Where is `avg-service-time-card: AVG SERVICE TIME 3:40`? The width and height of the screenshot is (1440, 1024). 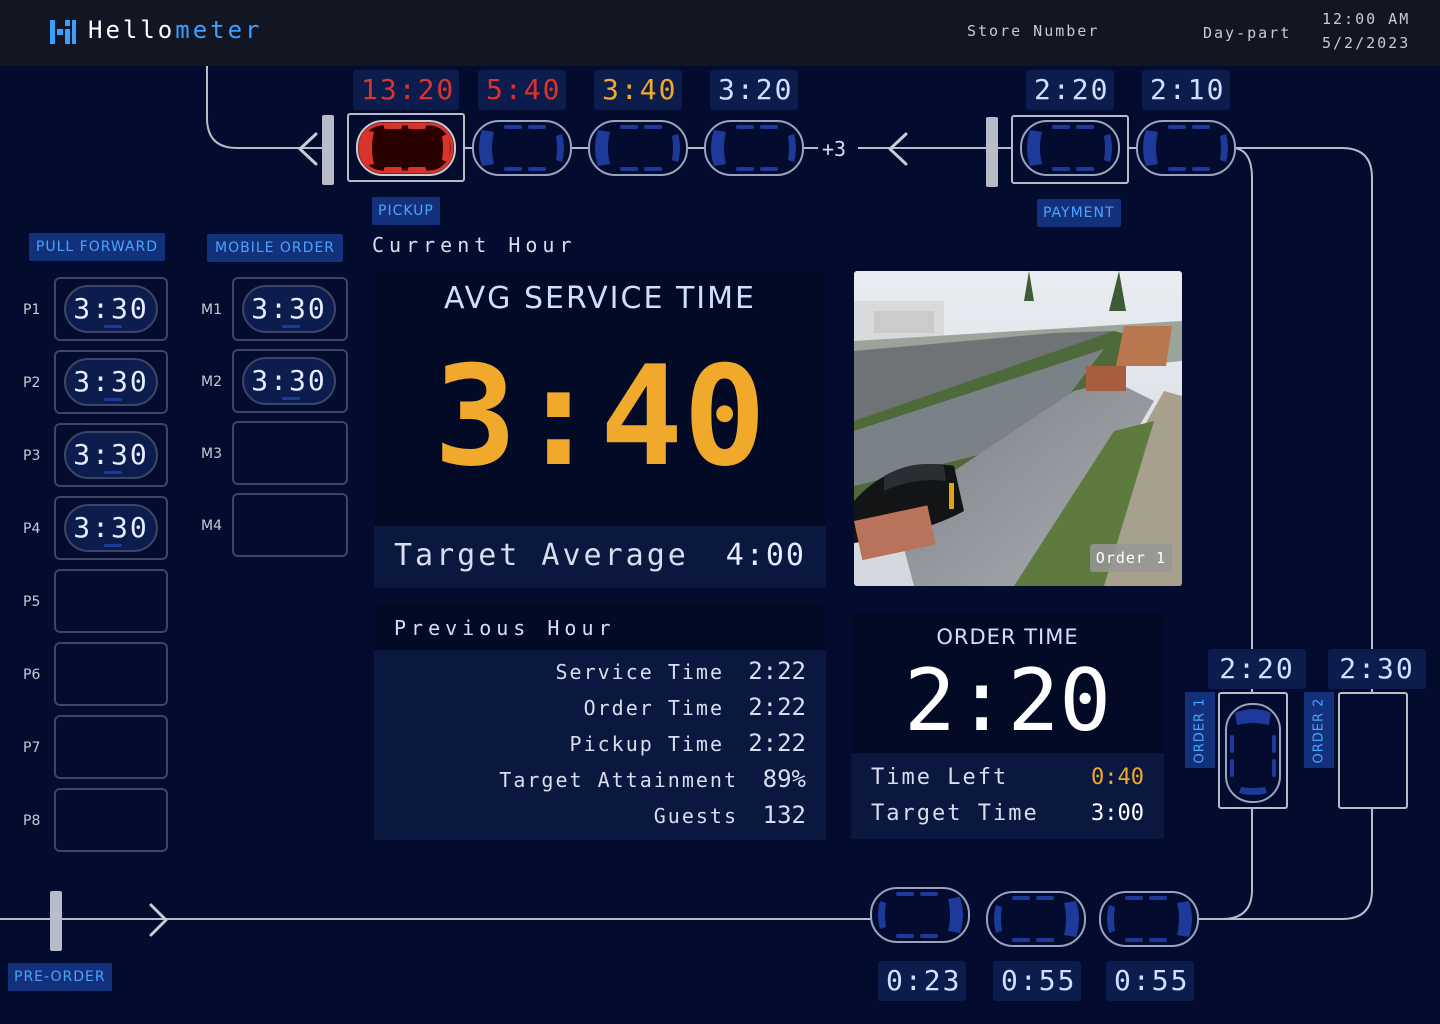
avg-service-time-card: AVG SERVICE TIME 3:40 is located at coordinates (600, 398).